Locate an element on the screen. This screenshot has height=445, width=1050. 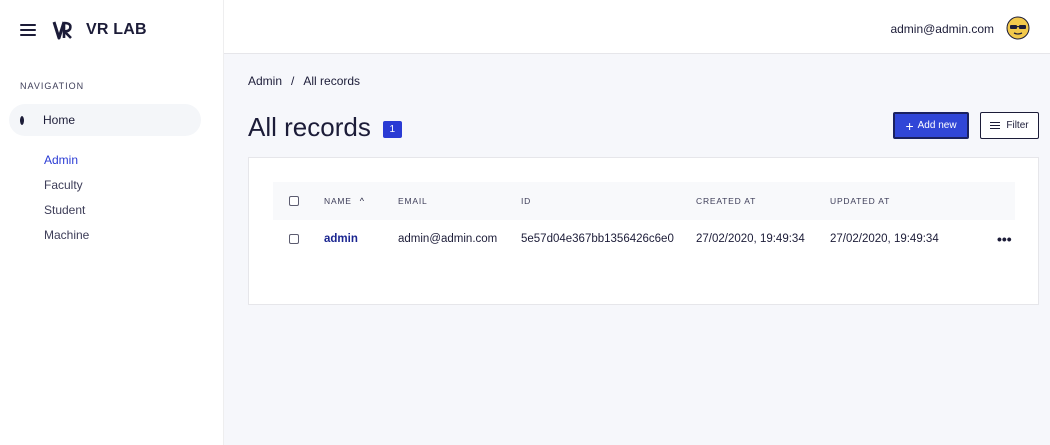
column-header-updated-at: UPDATED AT is located at coordinates (860, 201).